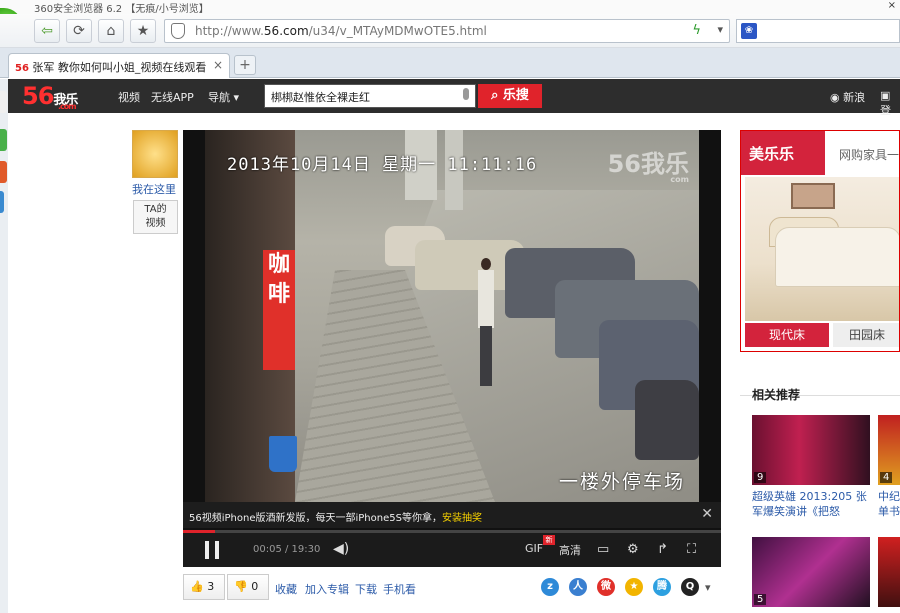 The height and width of the screenshot is (613, 900). Describe the element at coordinates (212, 550) in the screenshot. I see `pause-icon` at that location.